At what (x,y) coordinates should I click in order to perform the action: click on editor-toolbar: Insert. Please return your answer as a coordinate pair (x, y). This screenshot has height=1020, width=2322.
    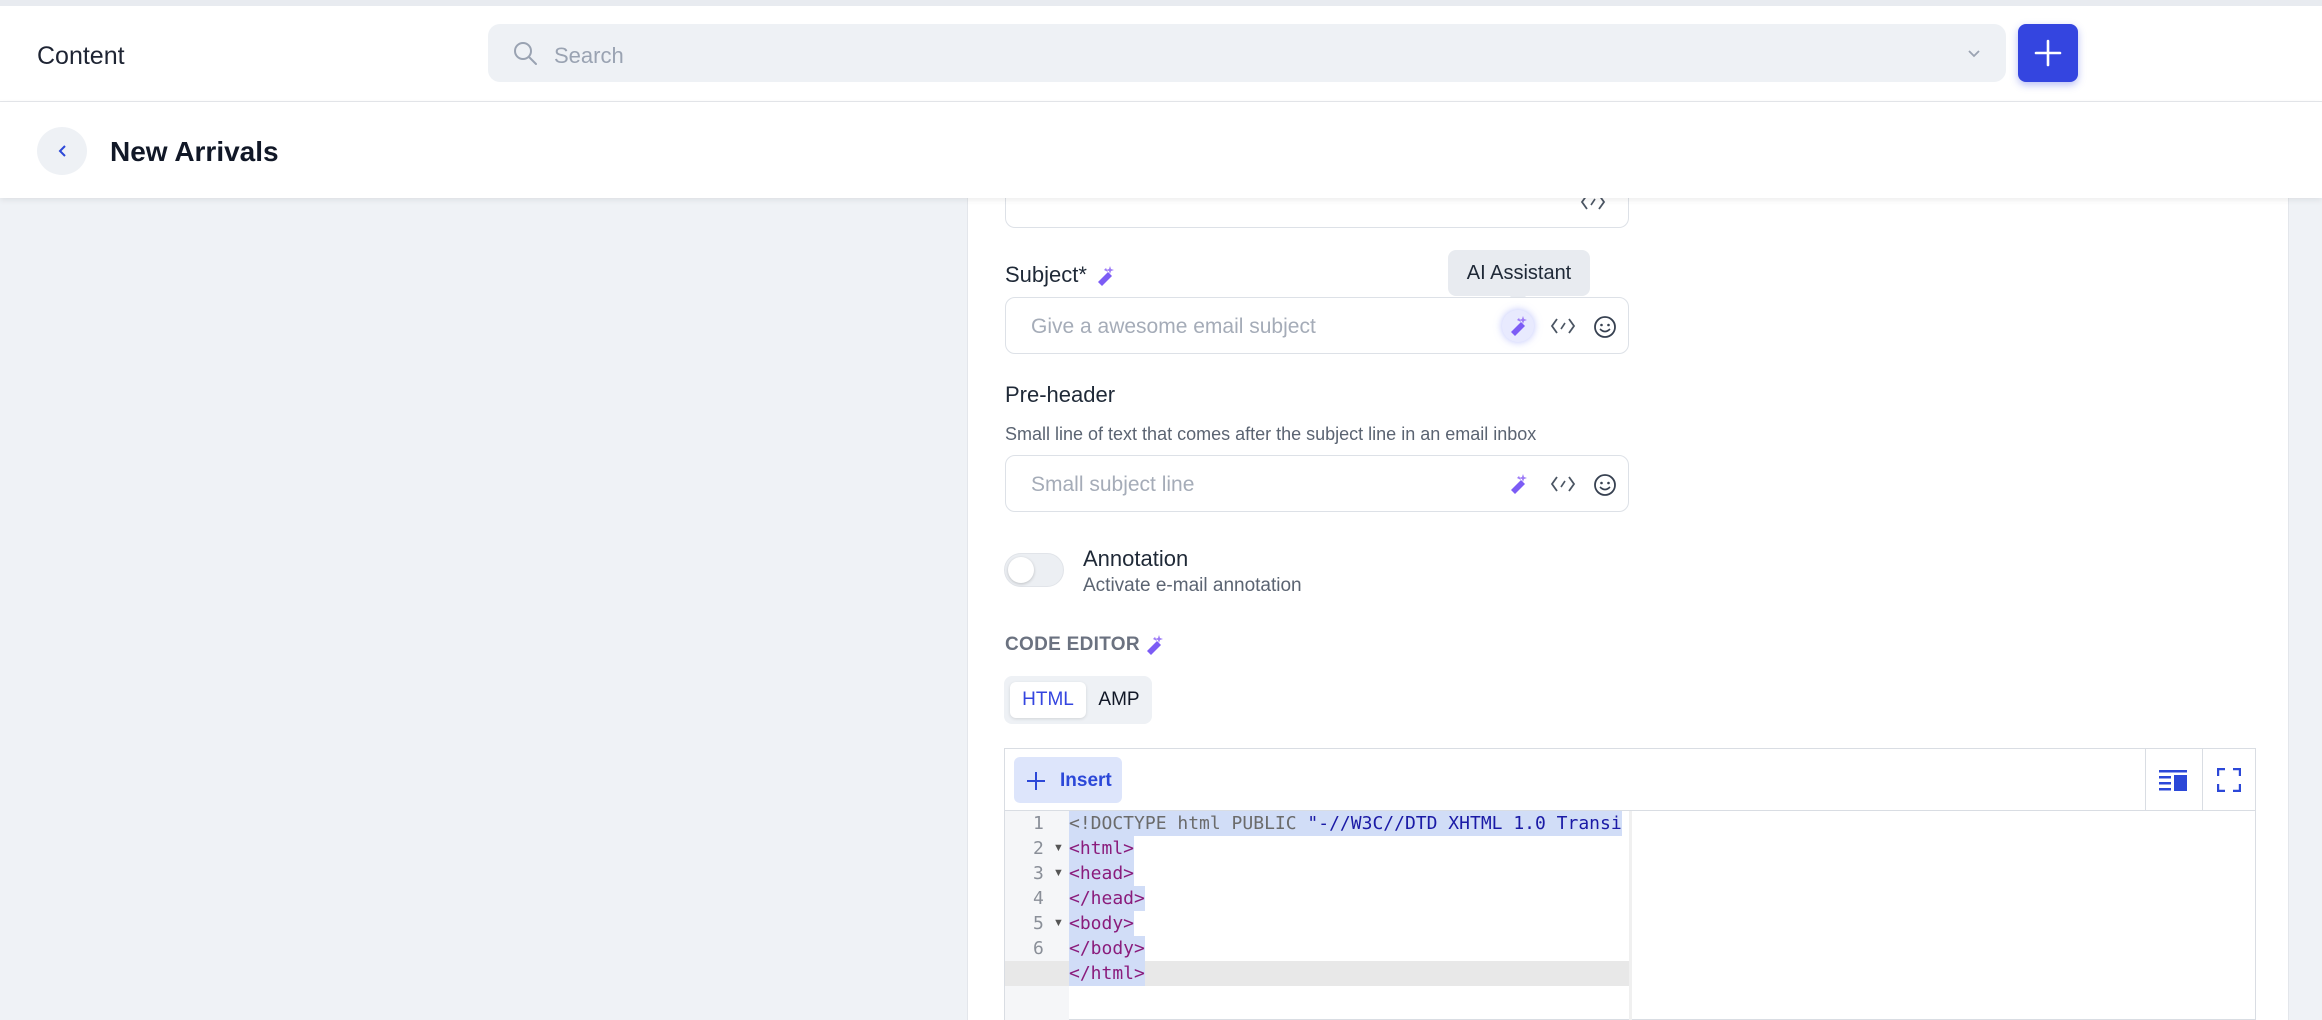
    Looking at the image, I should click on (1630, 780).